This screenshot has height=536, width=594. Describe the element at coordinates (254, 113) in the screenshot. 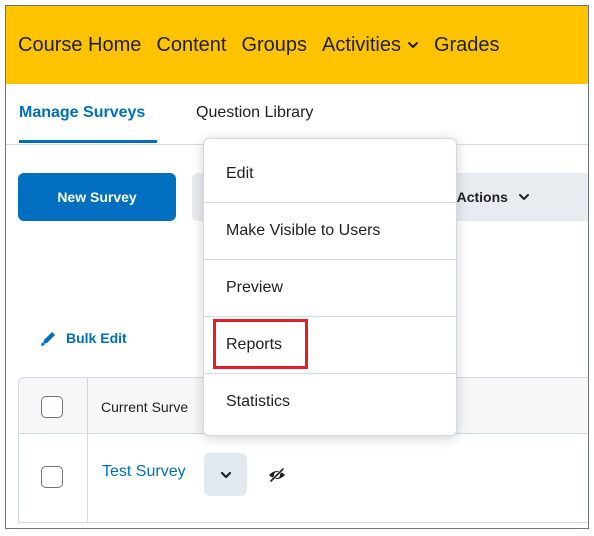

I see `tab-question-library: Question Library` at that location.